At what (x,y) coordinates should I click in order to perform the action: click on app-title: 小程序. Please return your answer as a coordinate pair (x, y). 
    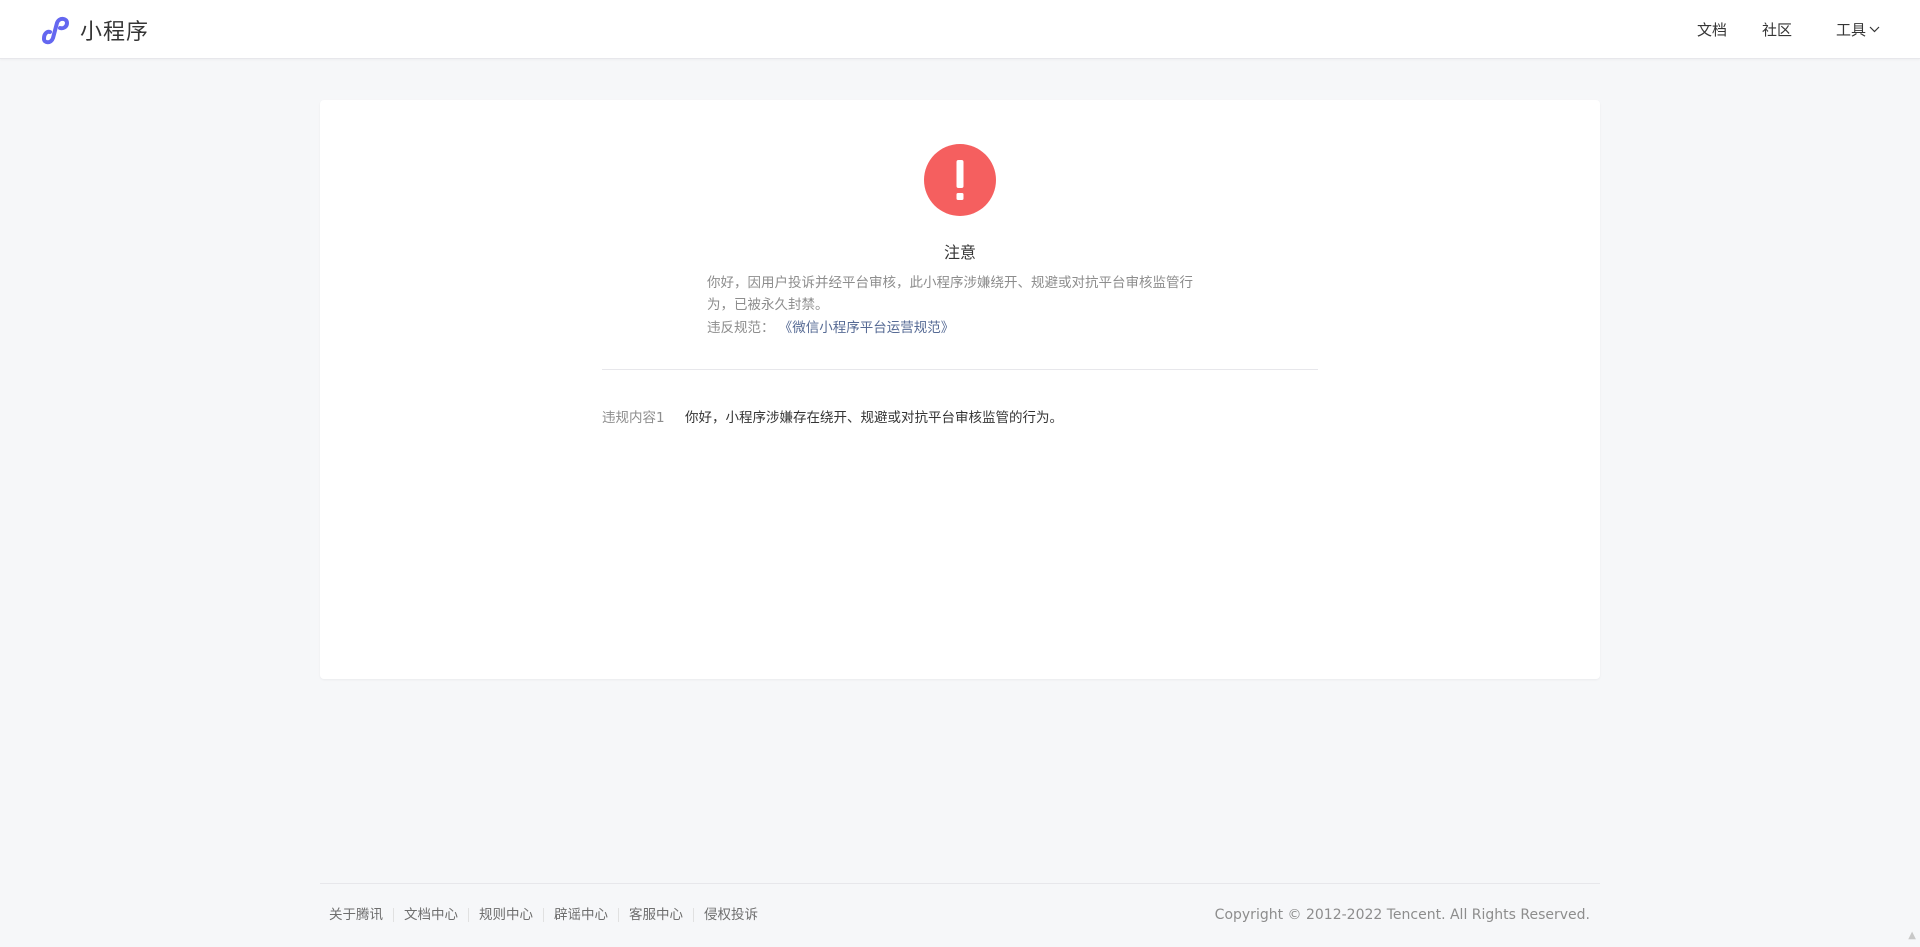
    Looking at the image, I should click on (115, 32).